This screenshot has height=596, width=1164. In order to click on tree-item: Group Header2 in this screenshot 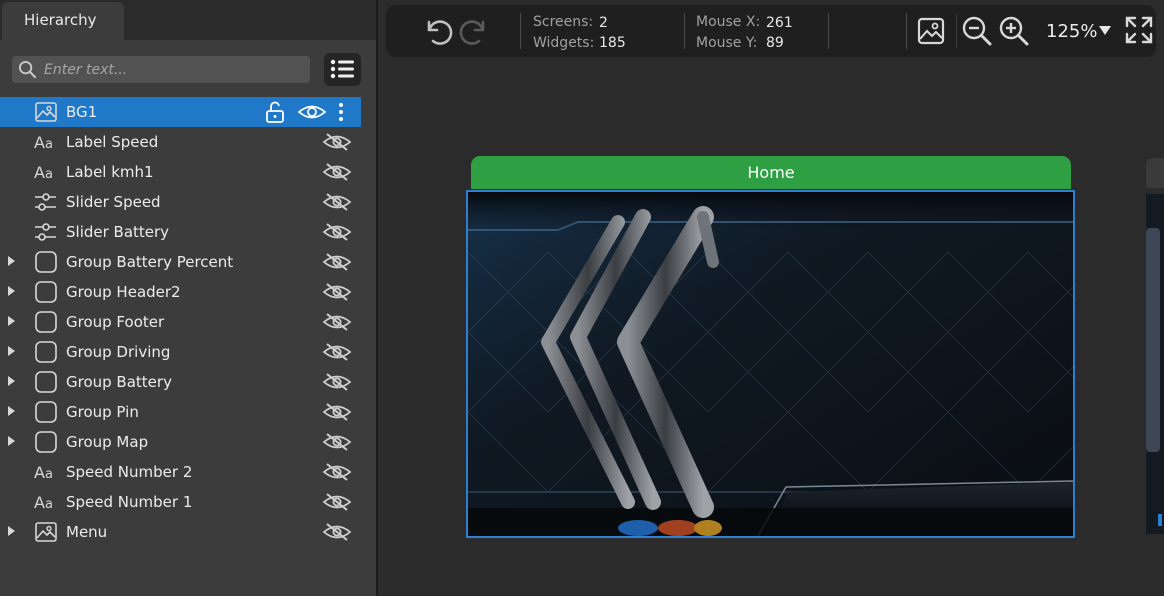, I will do `click(180, 292)`.